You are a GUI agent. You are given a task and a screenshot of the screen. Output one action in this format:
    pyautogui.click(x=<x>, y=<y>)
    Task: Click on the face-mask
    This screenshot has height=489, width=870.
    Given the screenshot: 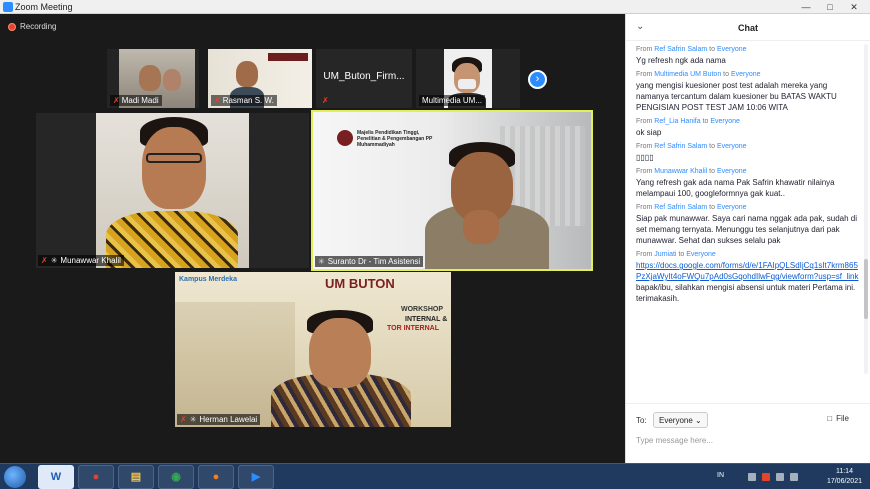 What is the action you would take?
    pyautogui.click(x=467, y=84)
    